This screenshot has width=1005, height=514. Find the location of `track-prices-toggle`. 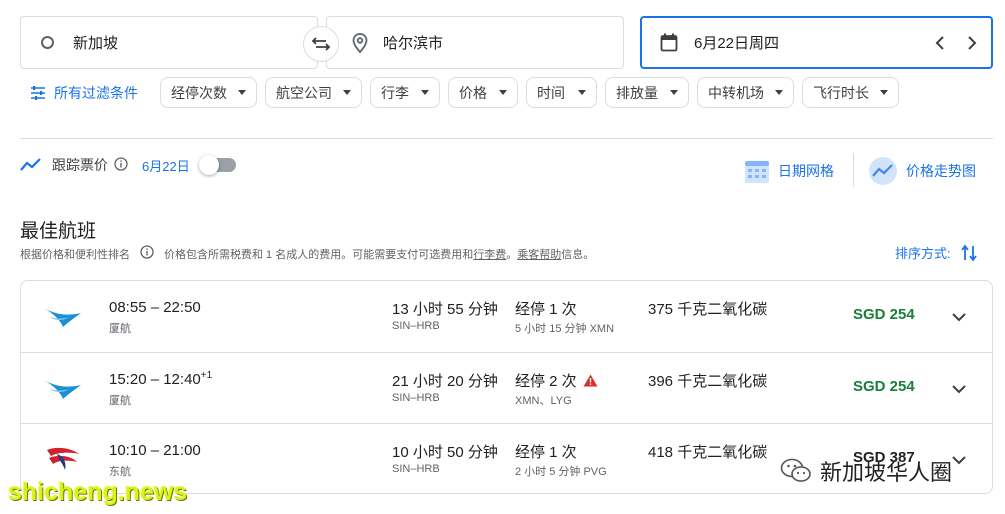

track-prices-toggle is located at coordinates (217, 165).